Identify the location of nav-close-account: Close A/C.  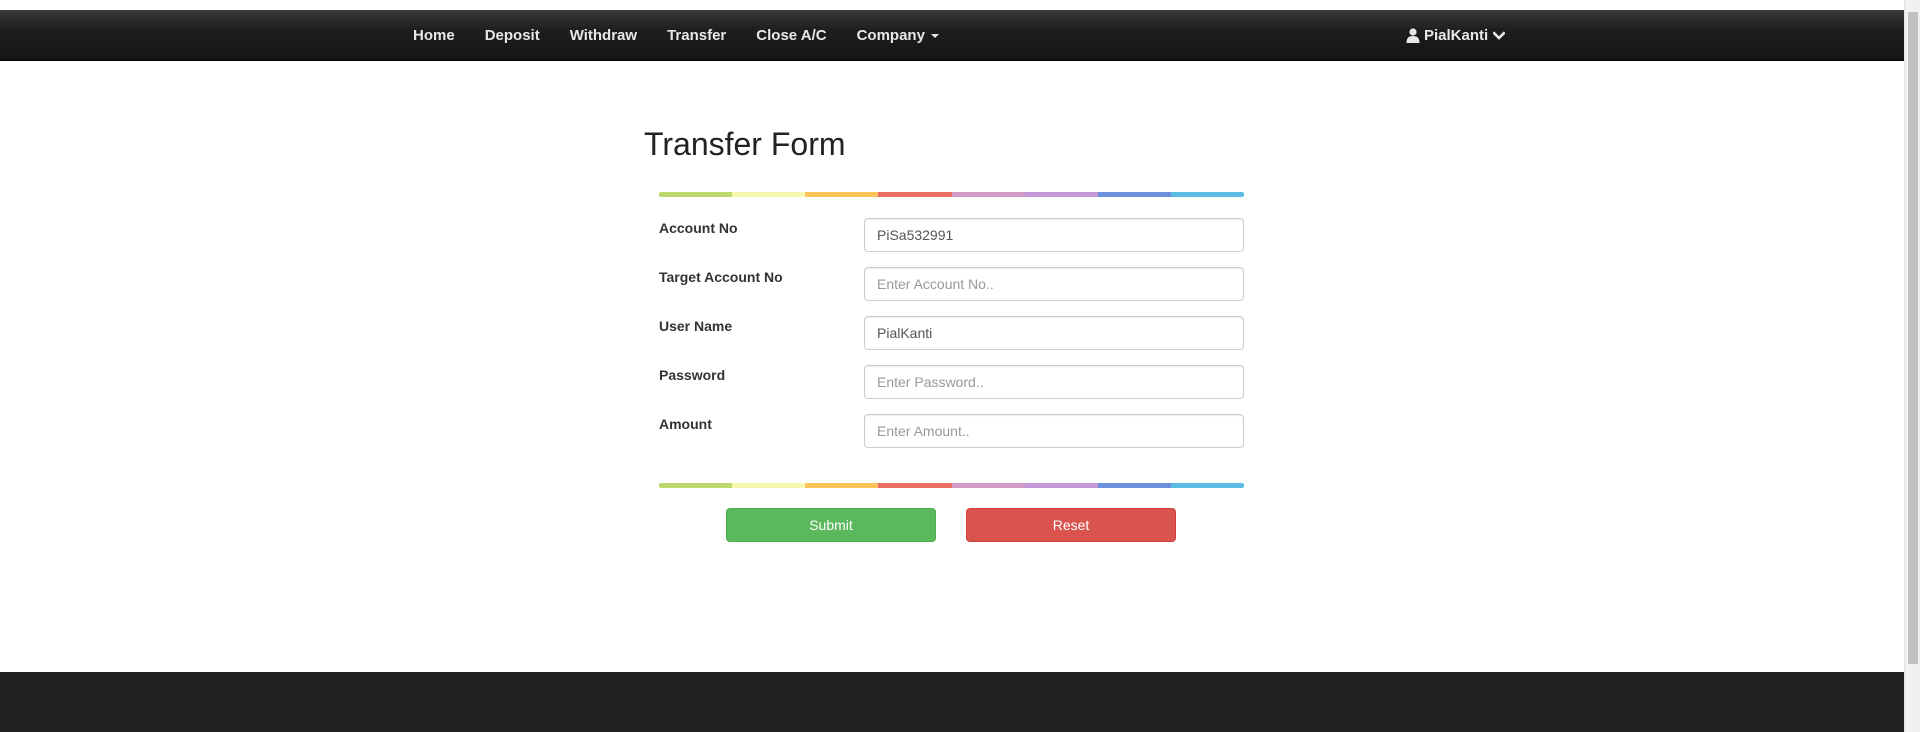
(791, 35).